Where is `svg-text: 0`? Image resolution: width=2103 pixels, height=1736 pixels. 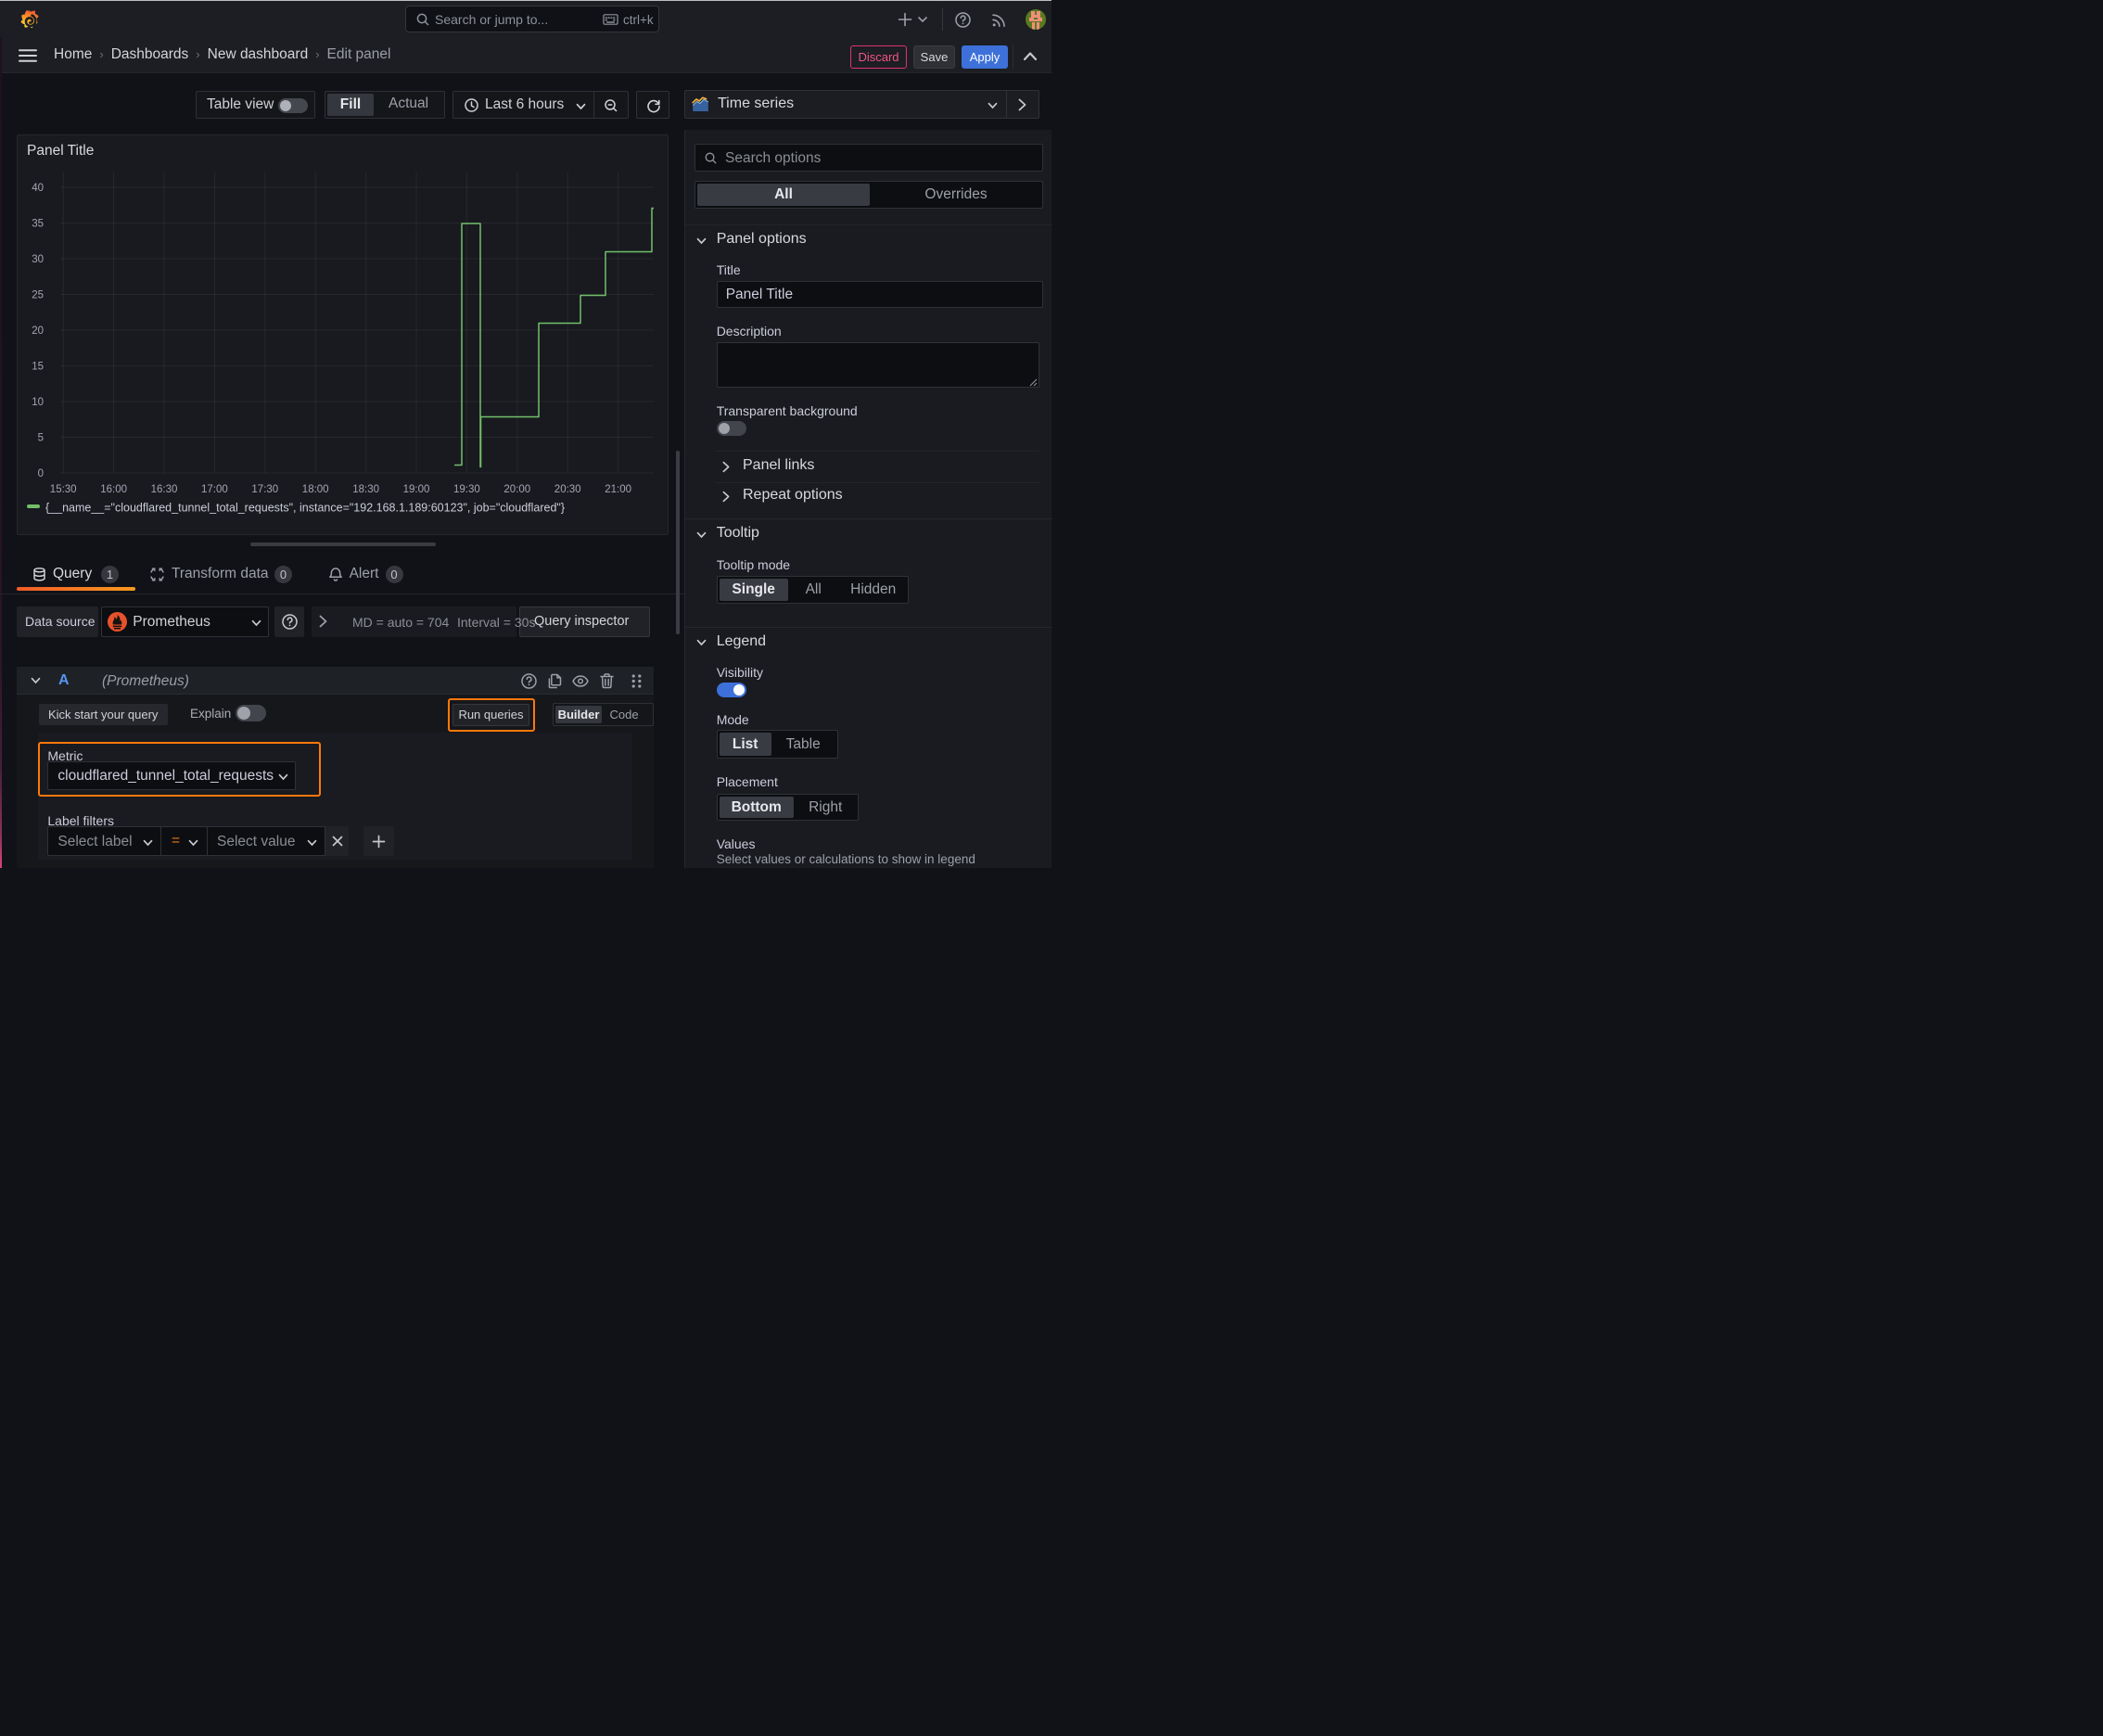
svg-text: 0 is located at coordinates (41, 474).